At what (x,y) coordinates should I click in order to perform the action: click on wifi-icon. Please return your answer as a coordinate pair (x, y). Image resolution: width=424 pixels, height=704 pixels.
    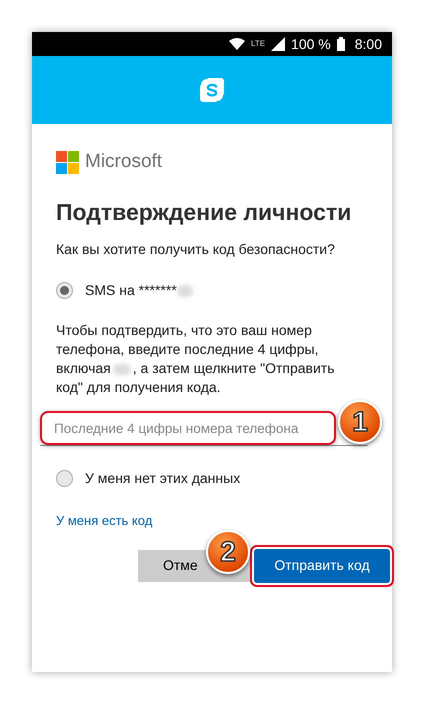
    Looking at the image, I should click on (236, 44).